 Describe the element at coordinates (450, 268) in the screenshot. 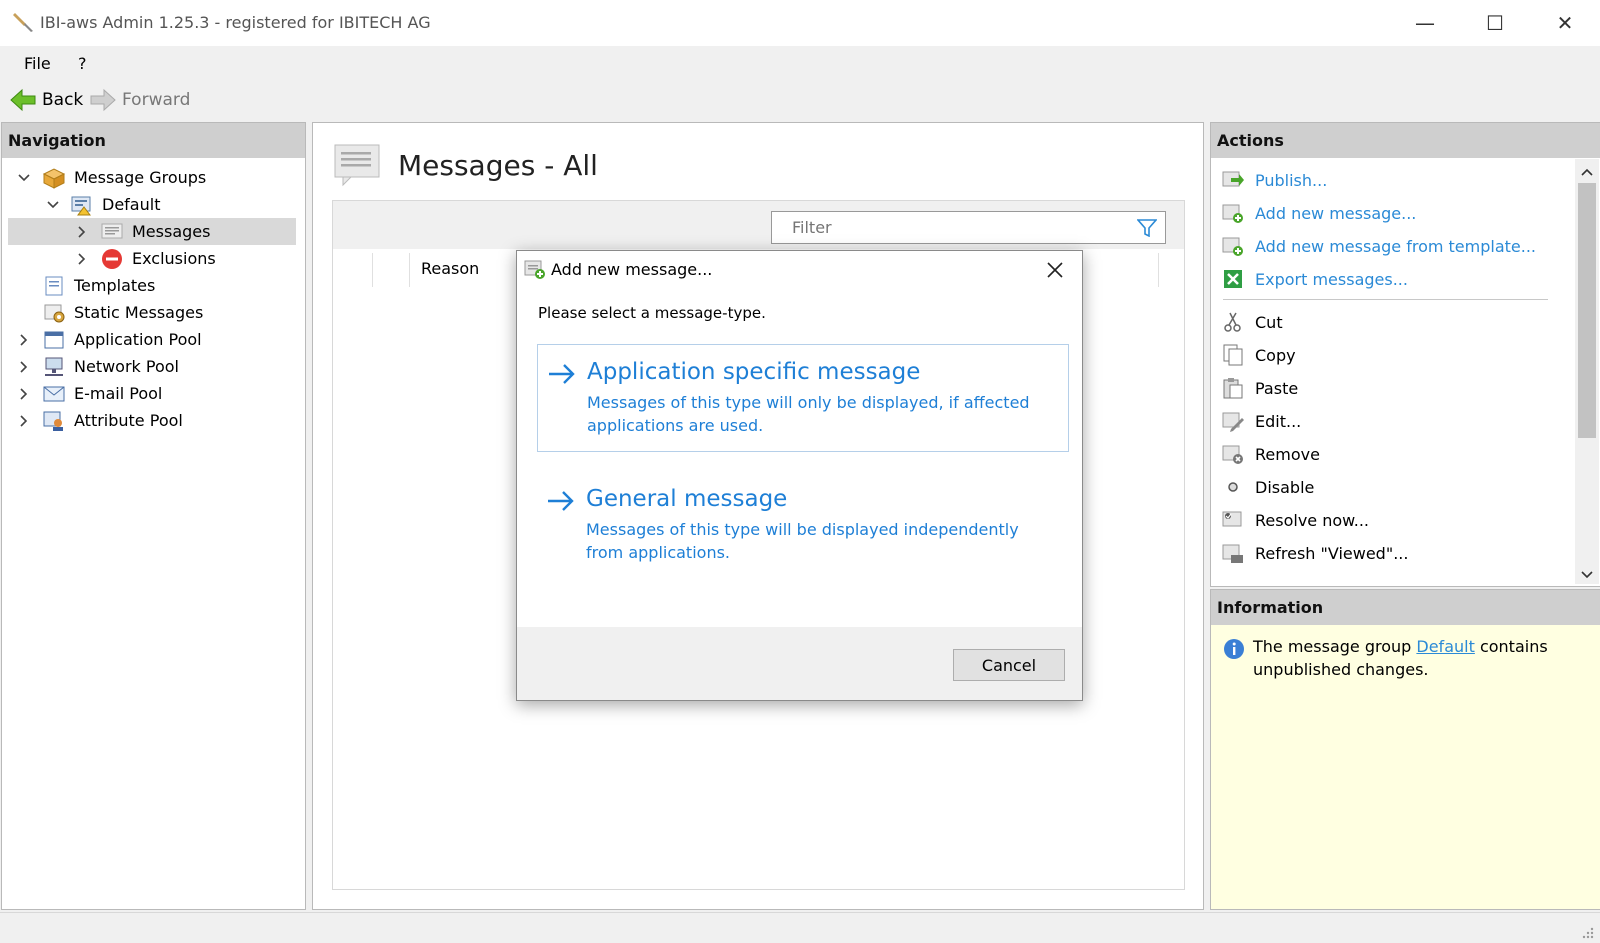

I see `column-header-reason: Reason` at that location.